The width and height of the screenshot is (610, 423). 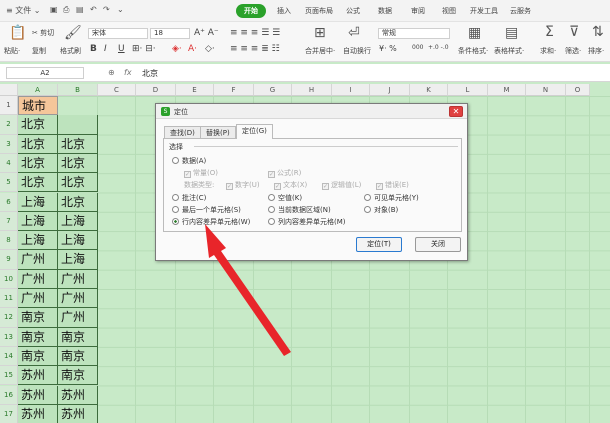 What do you see at coordinates (111, 72) in the screenshot?
I see `zoom-icon: ⊕` at bounding box center [111, 72].